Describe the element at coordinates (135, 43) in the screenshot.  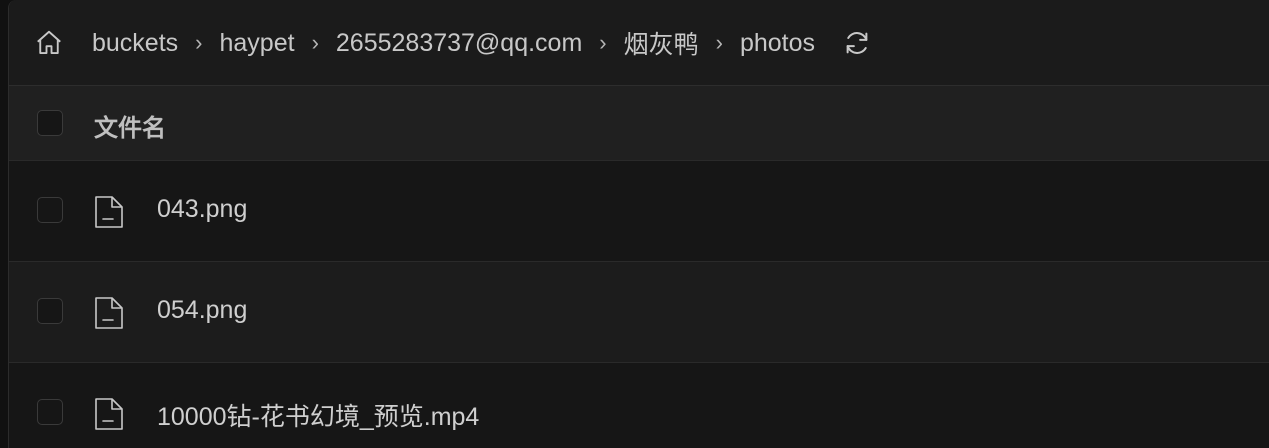
I see `breadcrumb-buckets: buckets` at that location.